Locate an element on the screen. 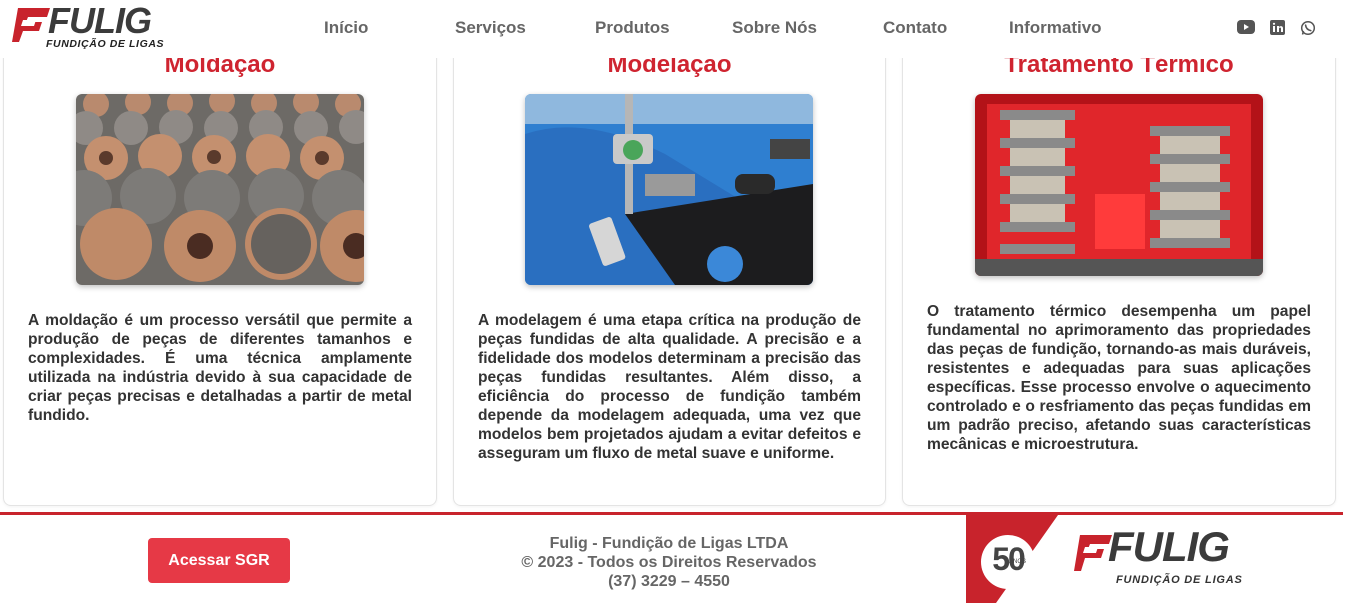 This screenshot has width=1348, height=607. nav-inicio: Início is located at coordinates (346, 28).